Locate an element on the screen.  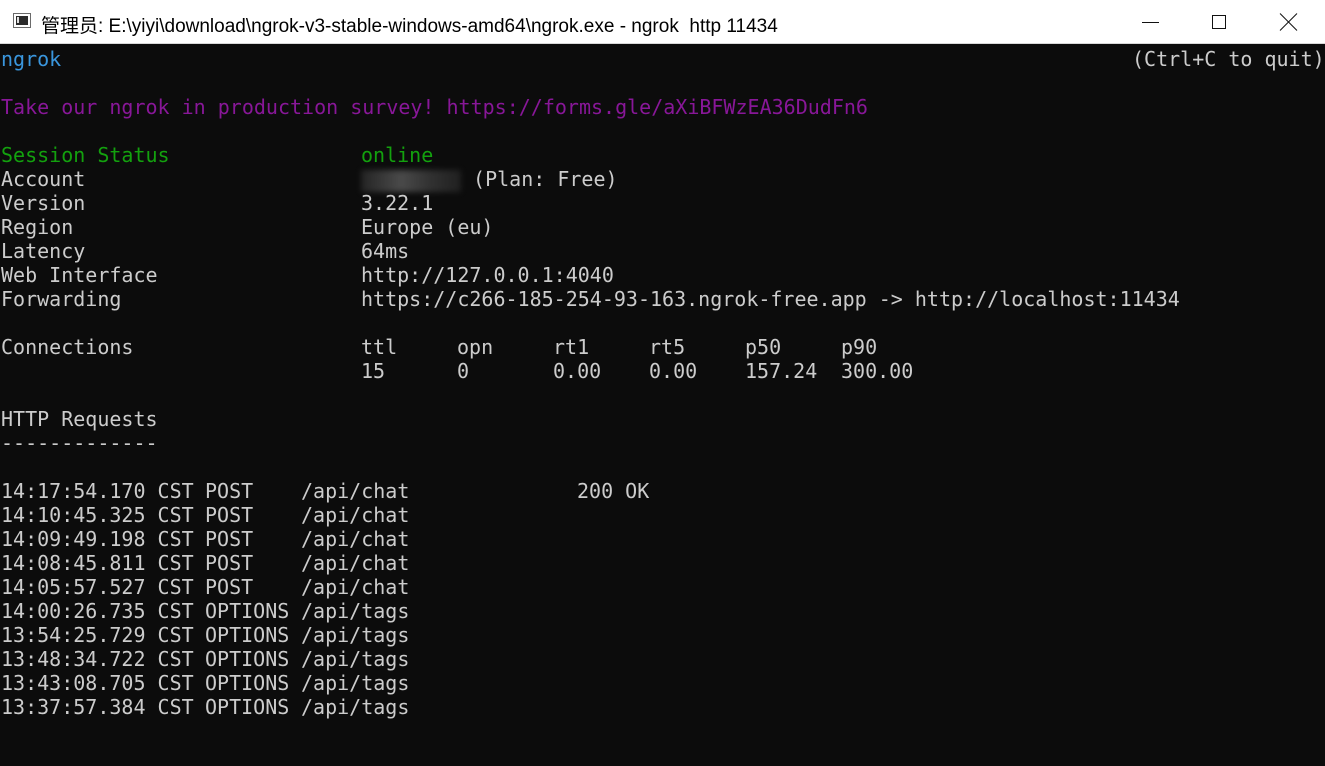
maximize-button is located at coordinates (1219, 22).